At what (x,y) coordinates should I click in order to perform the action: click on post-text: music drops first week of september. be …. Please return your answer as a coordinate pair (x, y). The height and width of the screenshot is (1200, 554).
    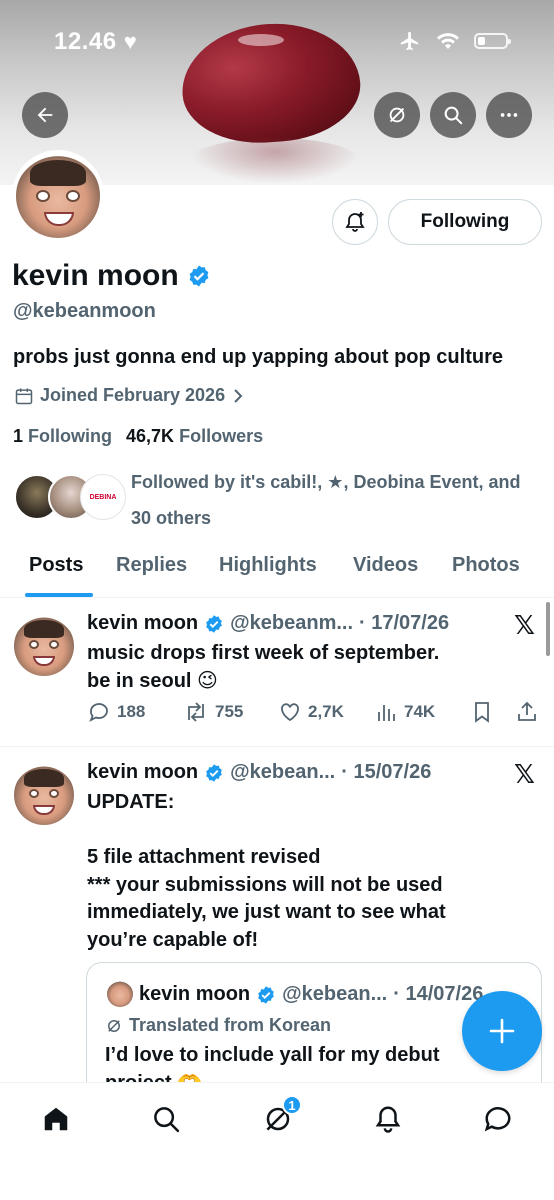
    Looking at the image, I should click on (263, 667).